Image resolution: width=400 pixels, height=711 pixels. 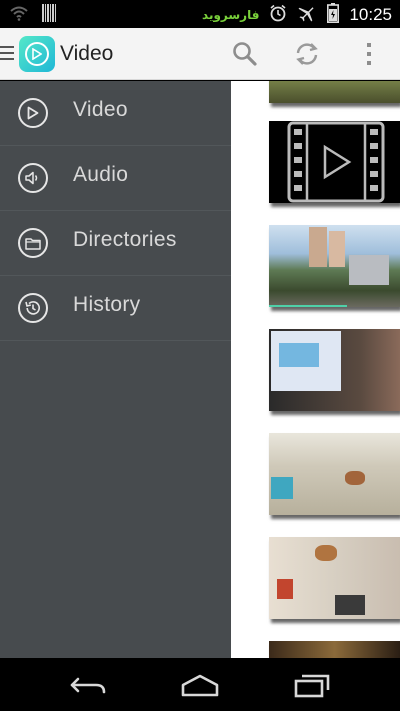 I want to click on drawer-item-audio: Audio, so click(x=115, y=178).